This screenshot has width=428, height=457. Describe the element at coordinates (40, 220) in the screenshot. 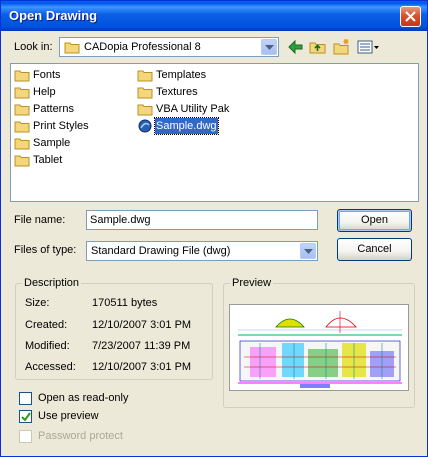

I see `file-name-label: File name:` at that location.